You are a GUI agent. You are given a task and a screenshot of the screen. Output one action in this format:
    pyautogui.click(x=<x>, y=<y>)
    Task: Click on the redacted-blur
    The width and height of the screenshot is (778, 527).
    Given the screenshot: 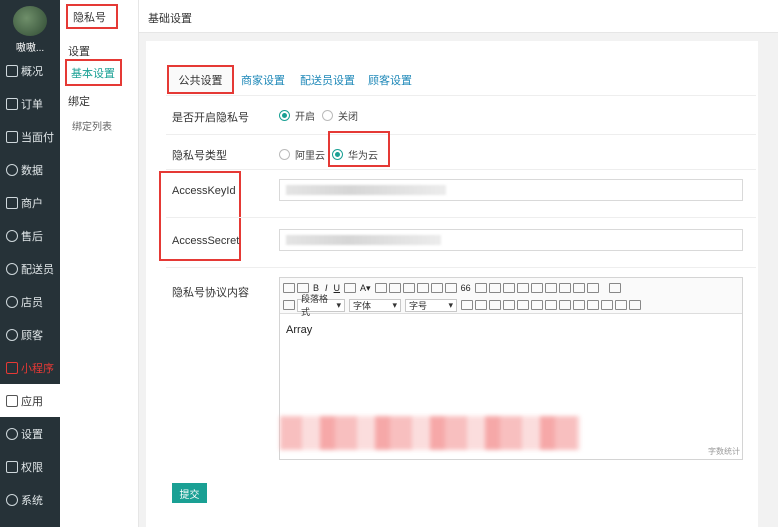 What is the action you would take?
    pyautogui.click(x=430, y=433)
    